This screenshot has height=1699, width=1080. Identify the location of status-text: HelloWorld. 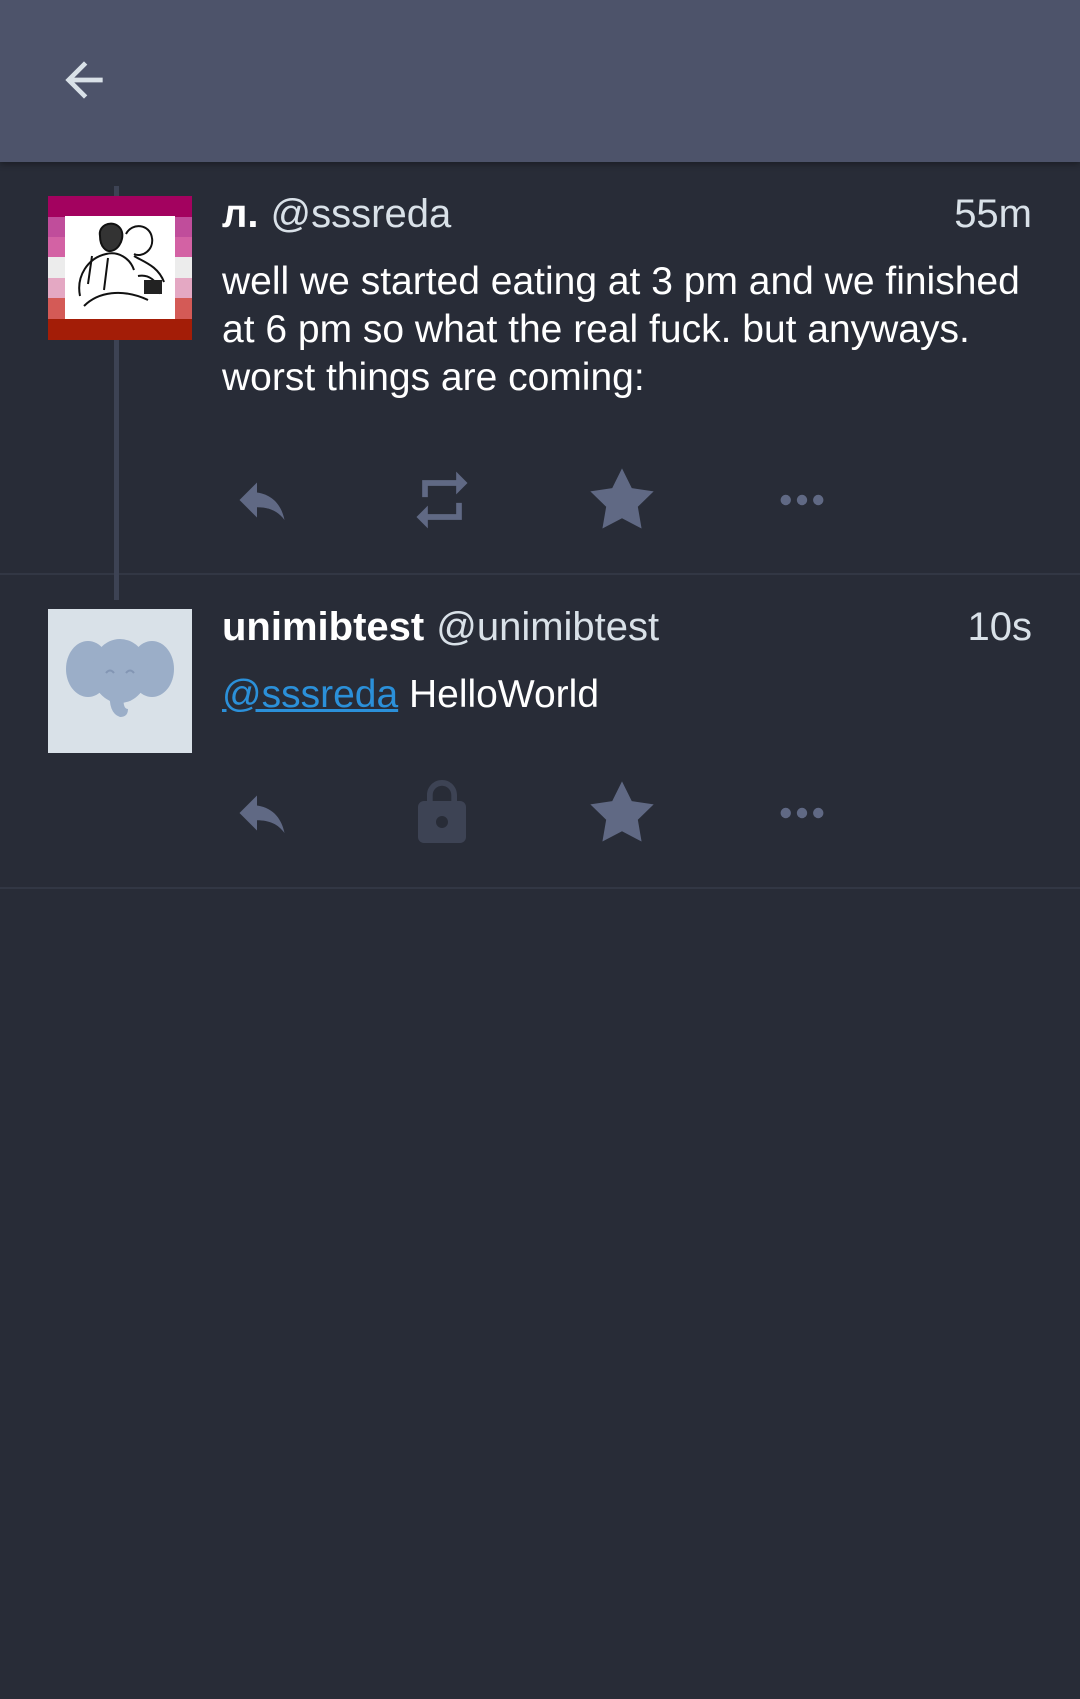
(499, 694).